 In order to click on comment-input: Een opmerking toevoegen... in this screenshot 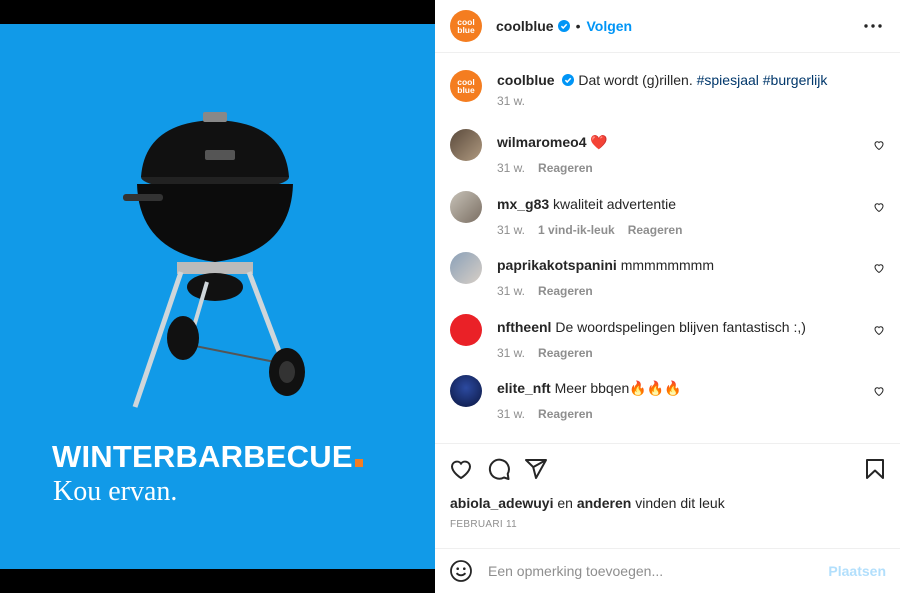, I will do `click(575, 571)`.